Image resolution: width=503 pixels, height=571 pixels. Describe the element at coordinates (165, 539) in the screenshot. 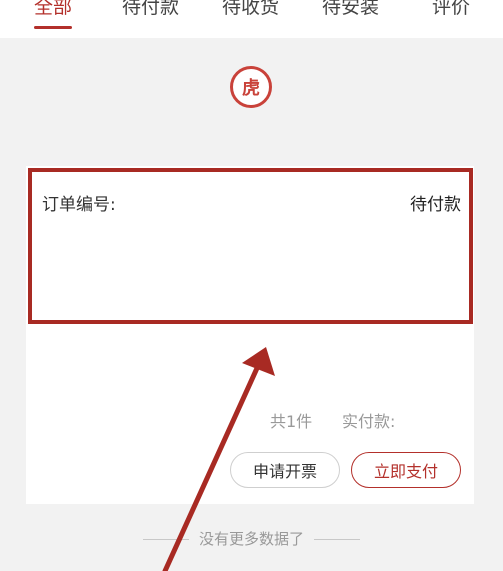

I see `divider-left` at that location.